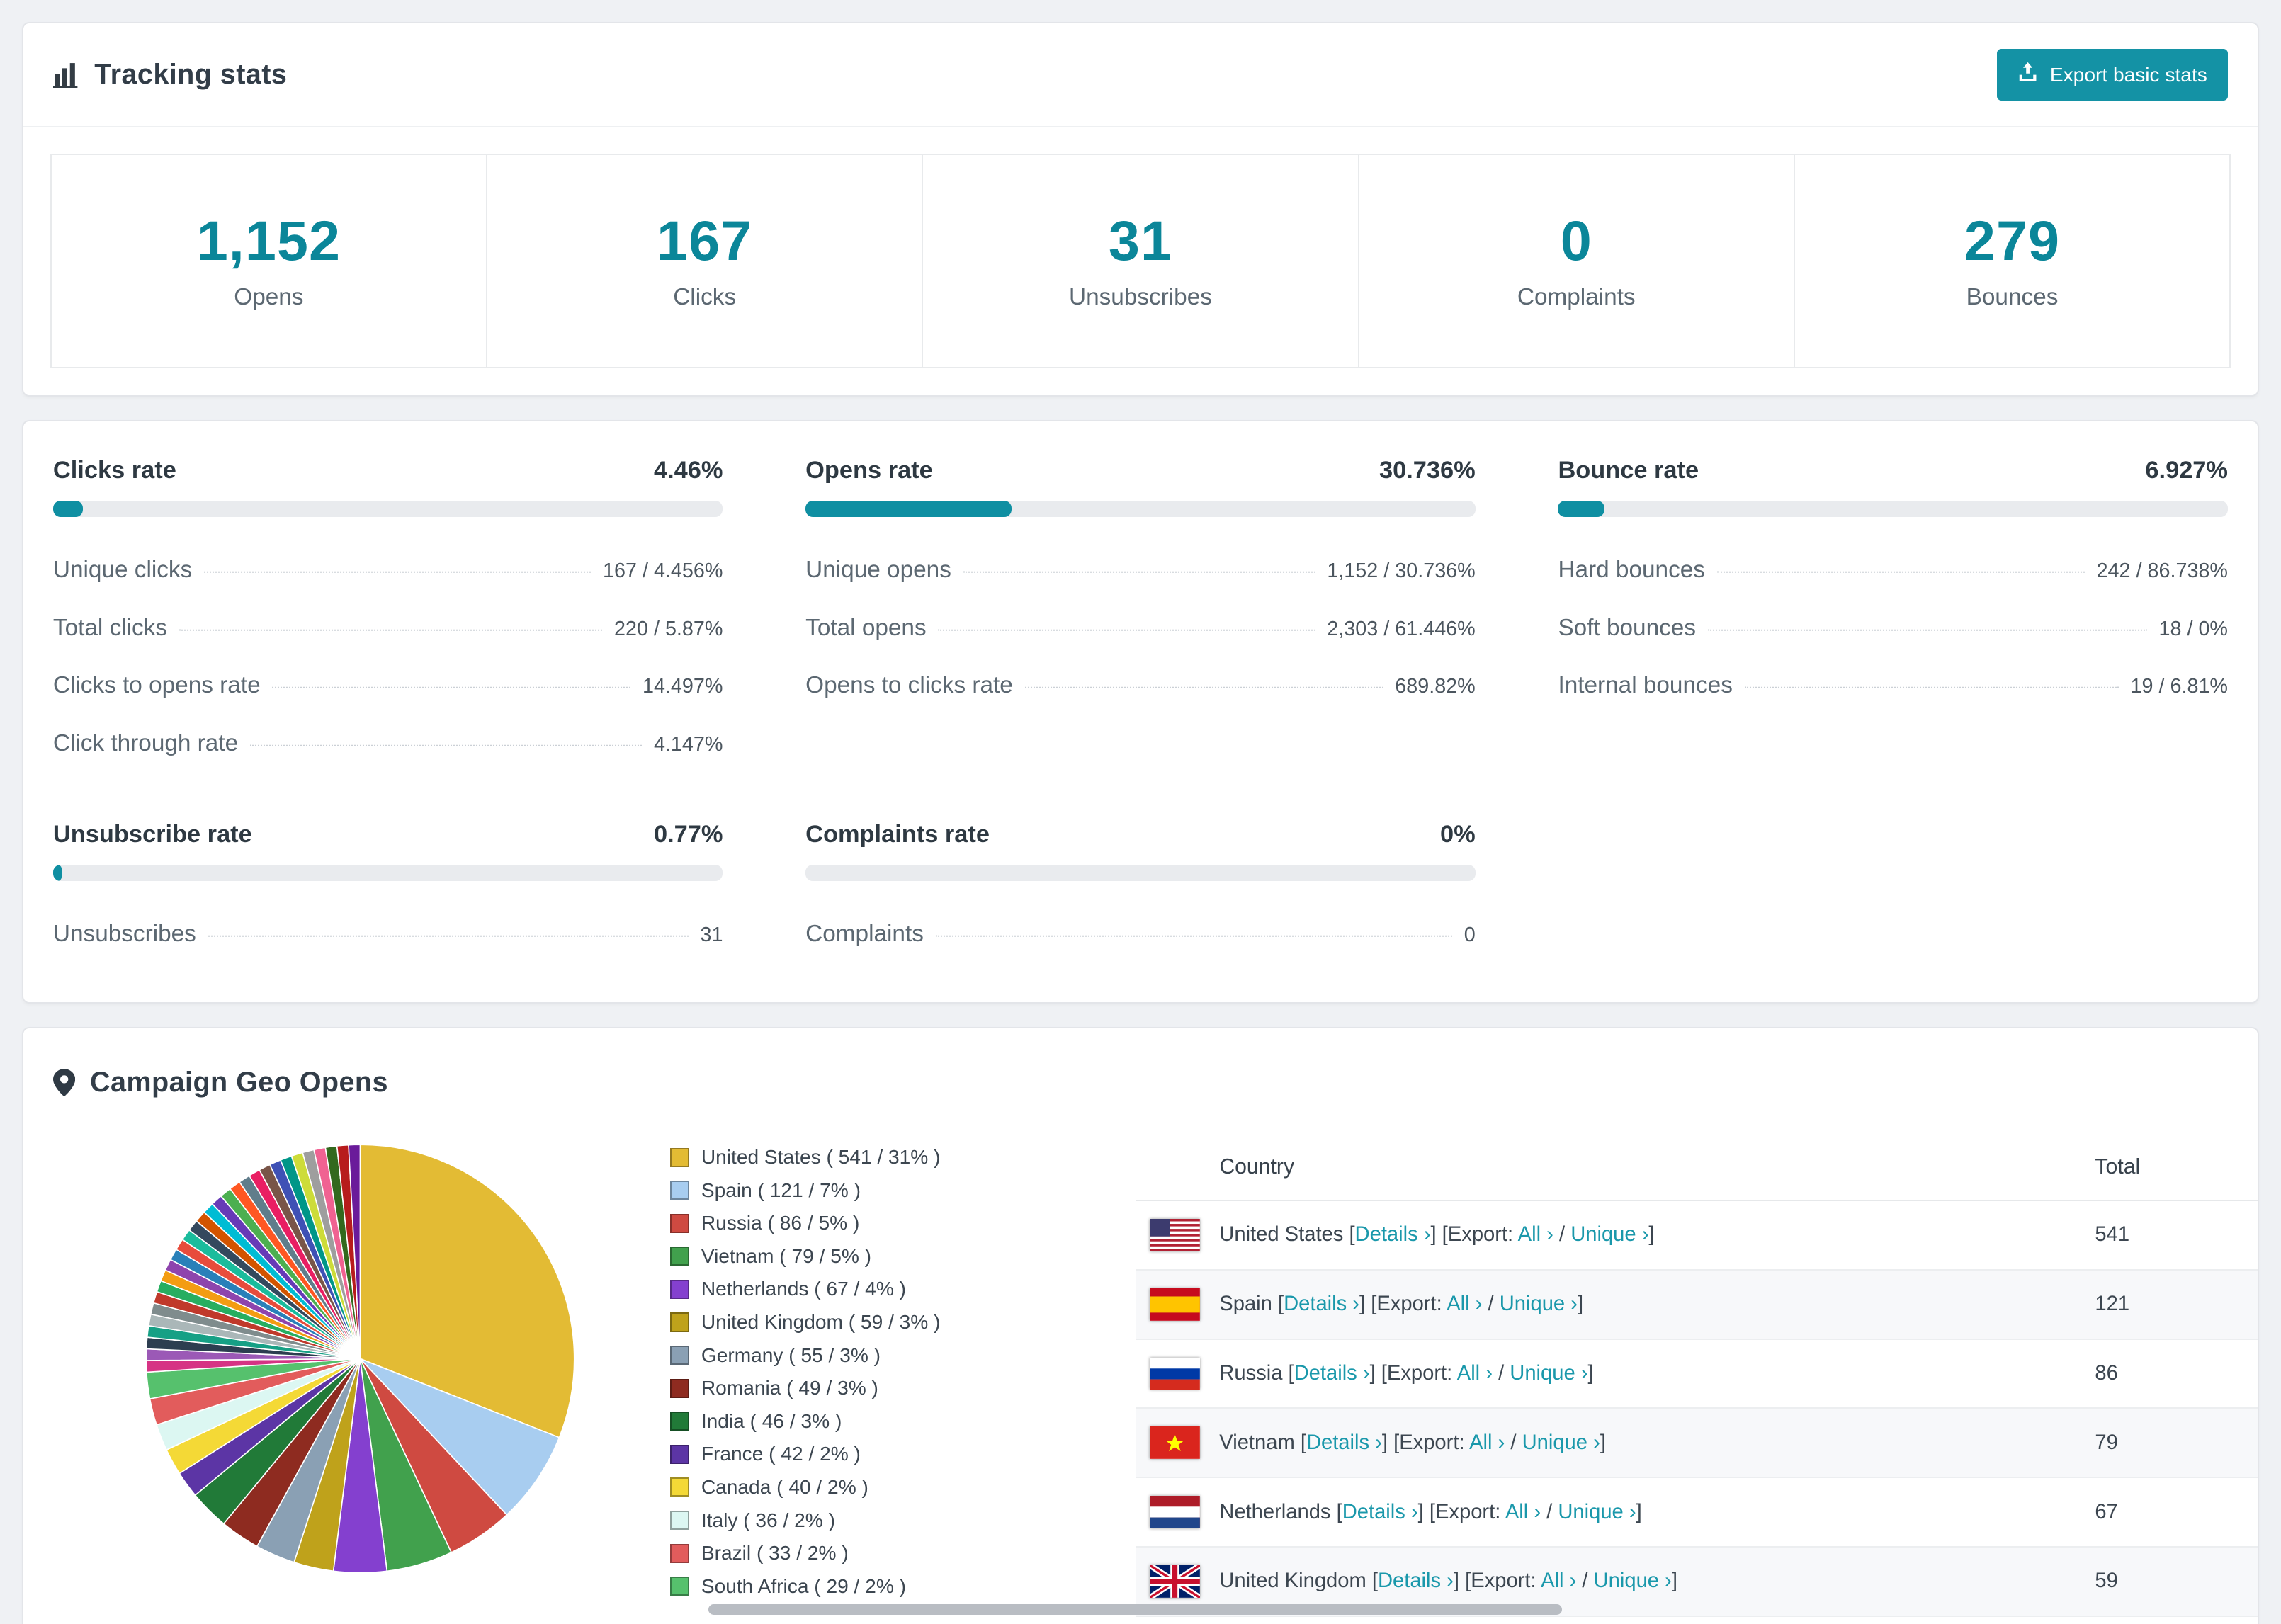  I want to click on rate-card-header: Bounce rate 6.927%, so click(1893, 470).